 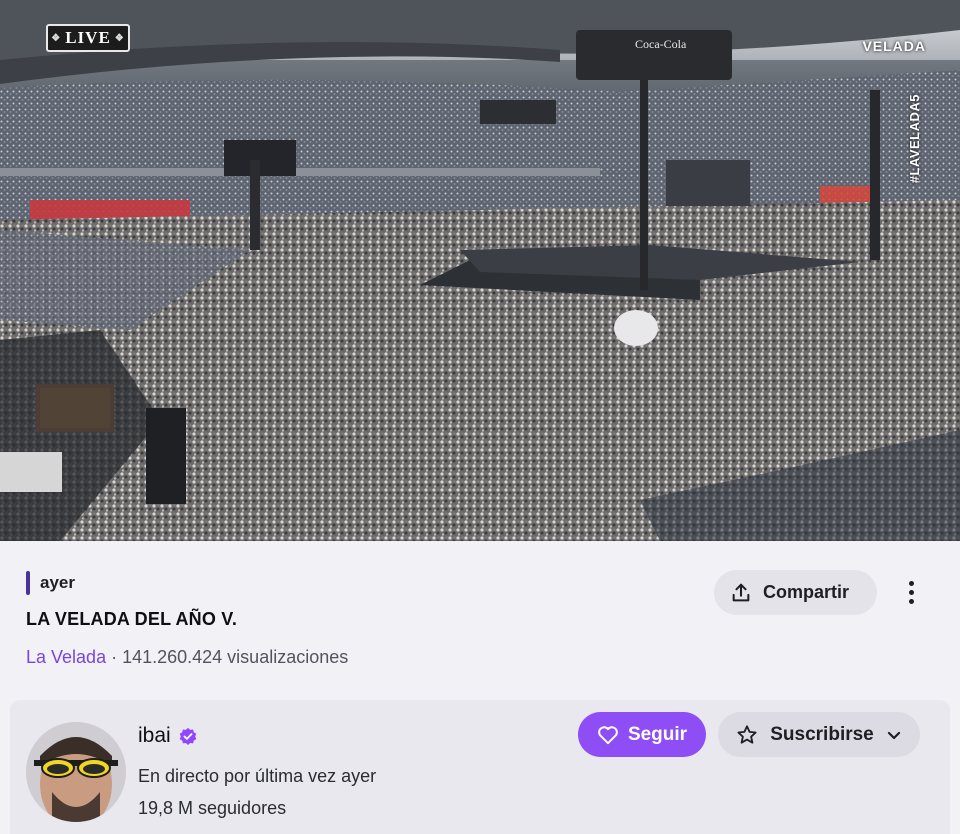 I want to click on star-icon, so click(x=747, y=734).